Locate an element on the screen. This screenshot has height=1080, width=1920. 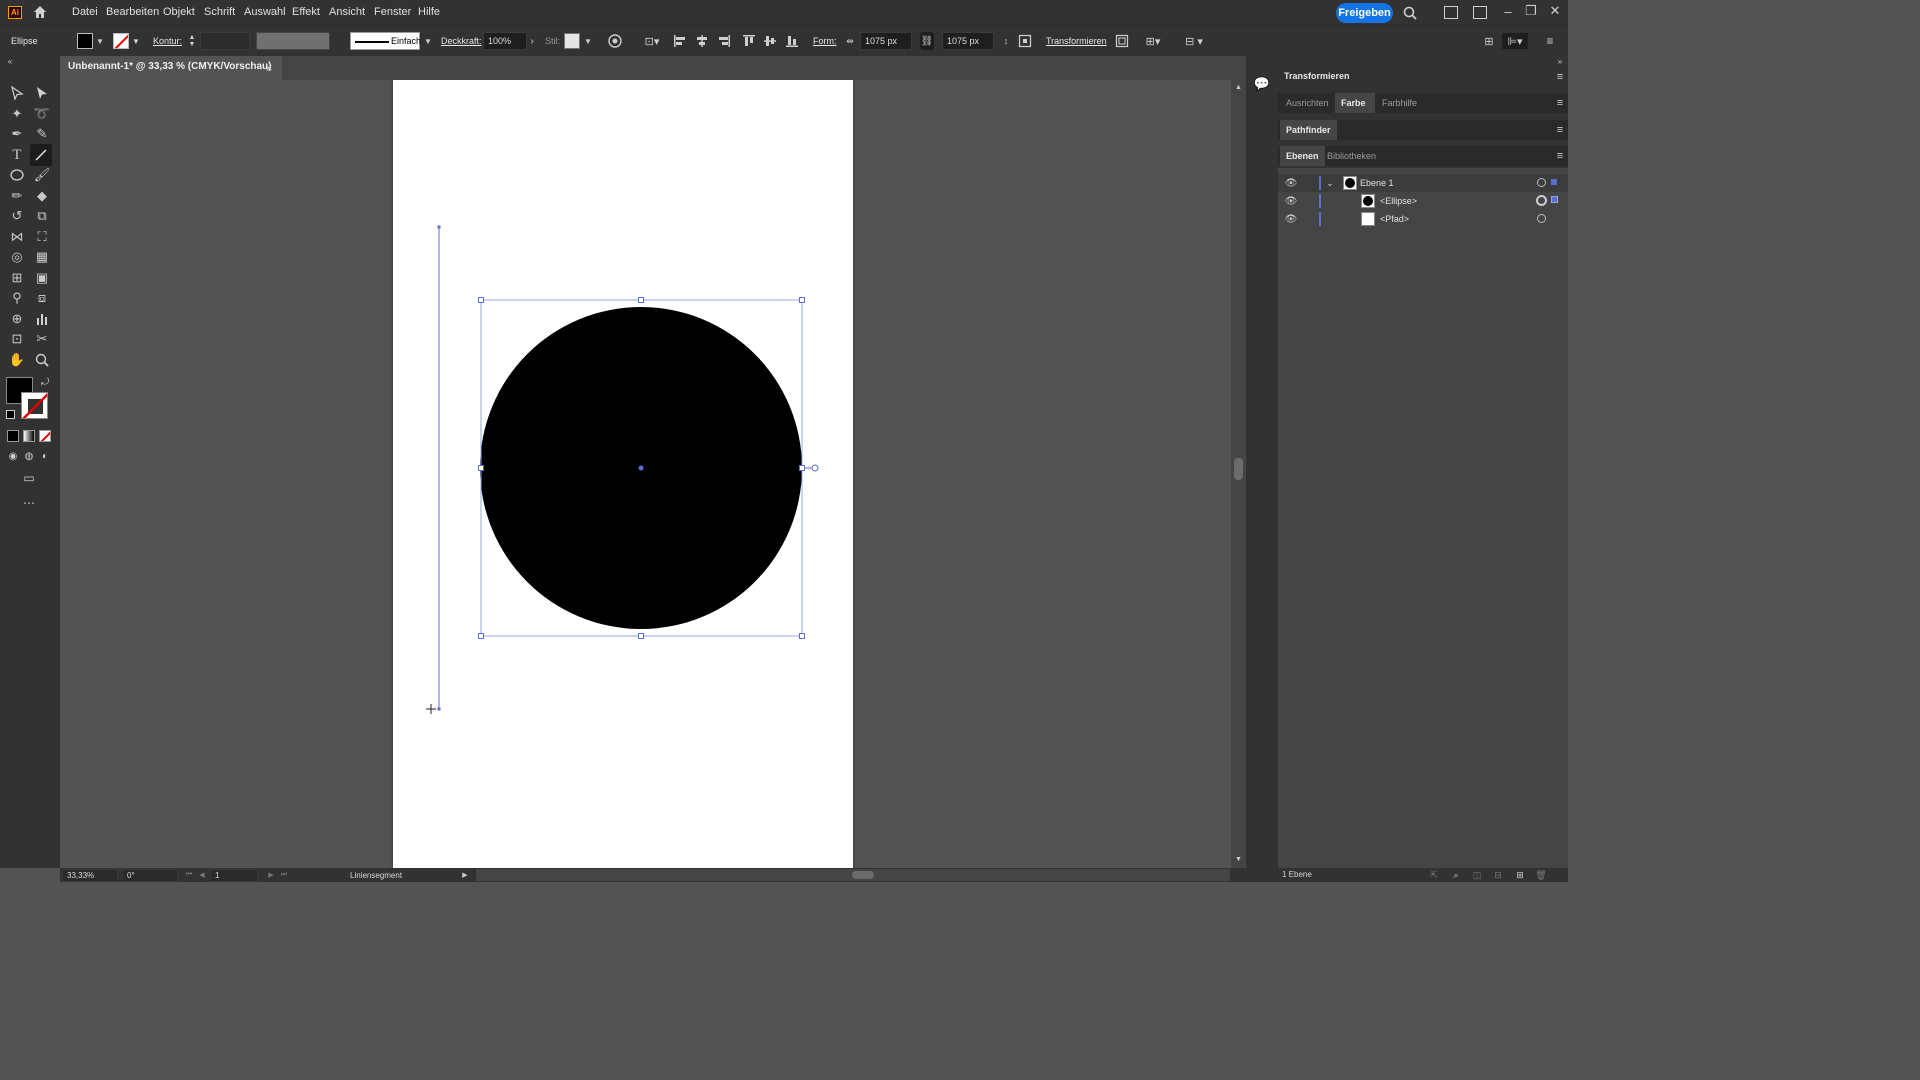
eraser-tool-icon: ◆ is located at coordinates (42, 196).